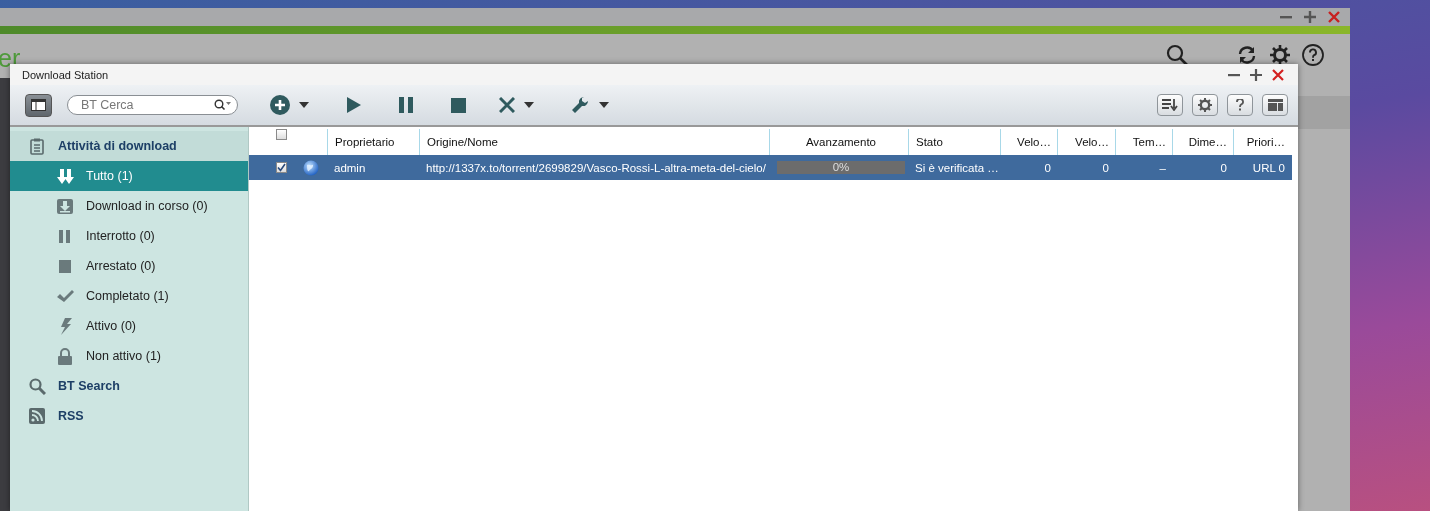 The width and height of the screenshot is (1430, 511). I want to click on download-tray-icon, so click(65, 206).